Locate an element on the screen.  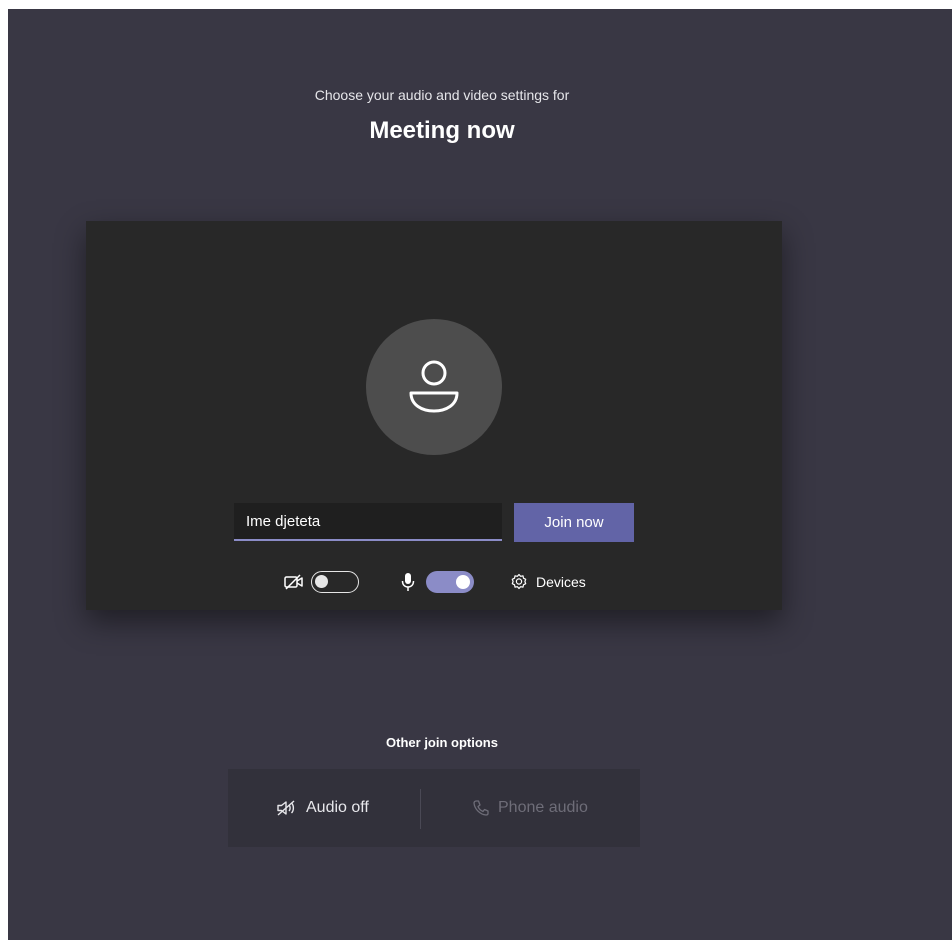
join-now-button: Join now is located at coordinates (574, 522).